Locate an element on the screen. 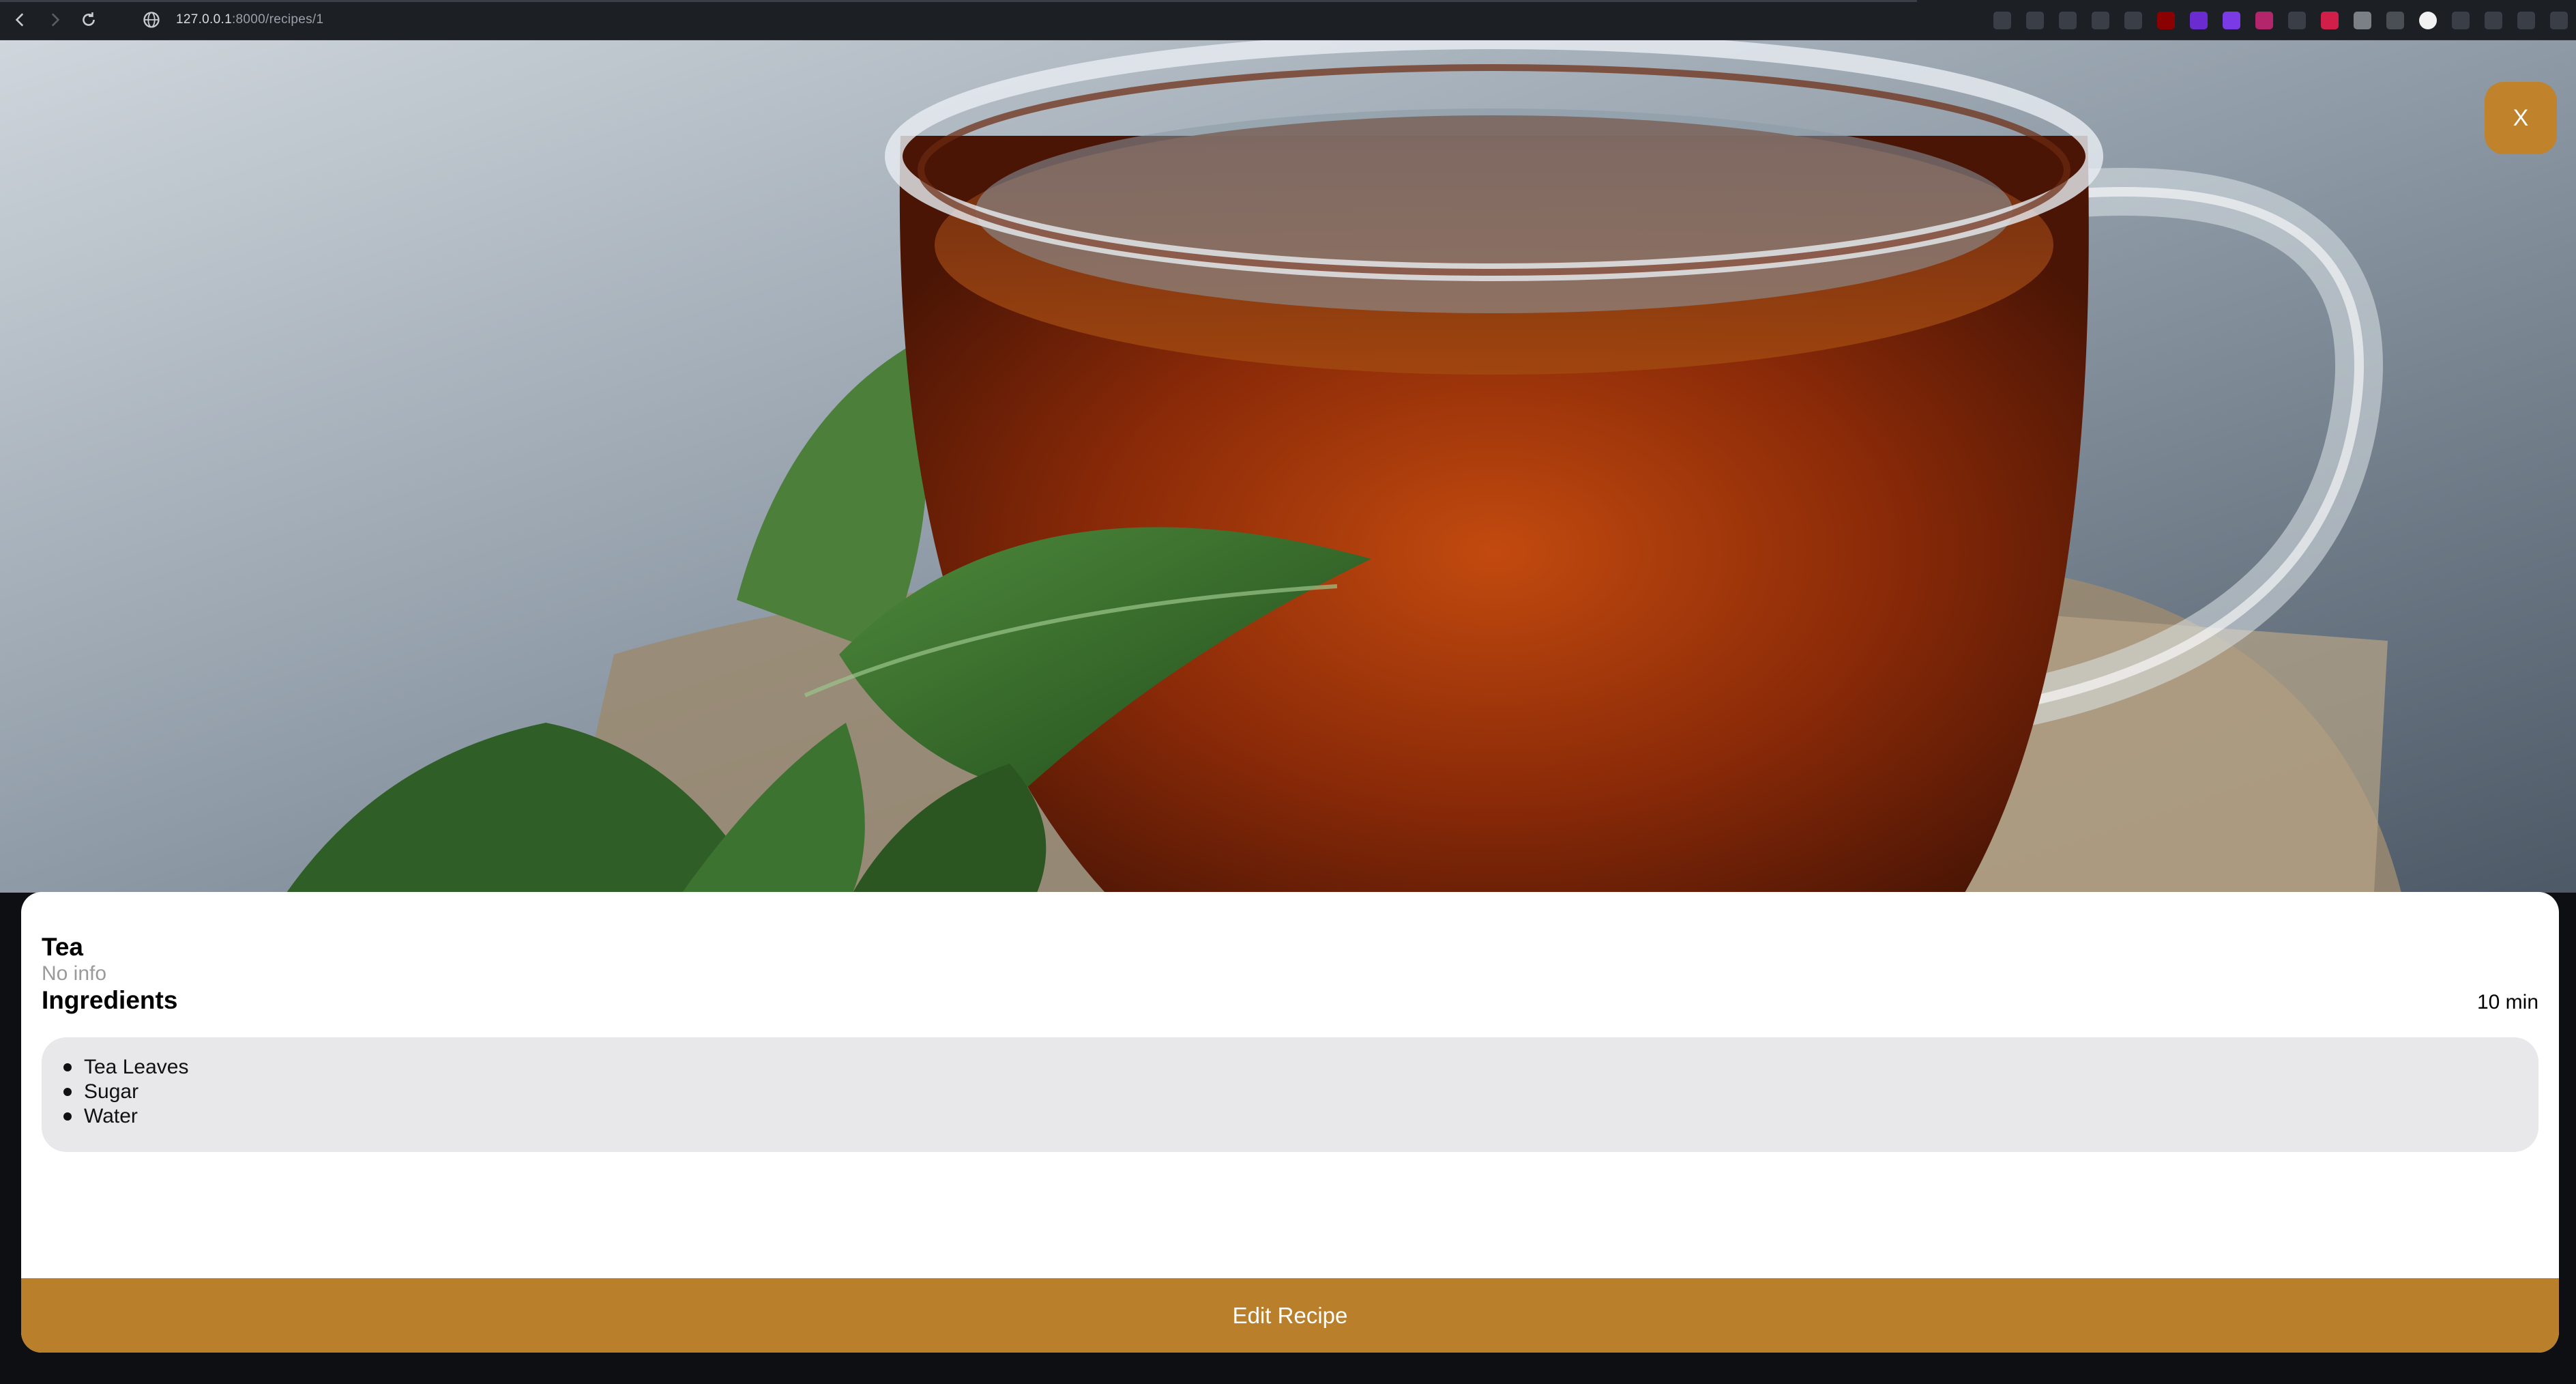 The width and height of the screenshot is (2576, 1384). camera-icon is located at coordinates (2035, 20).